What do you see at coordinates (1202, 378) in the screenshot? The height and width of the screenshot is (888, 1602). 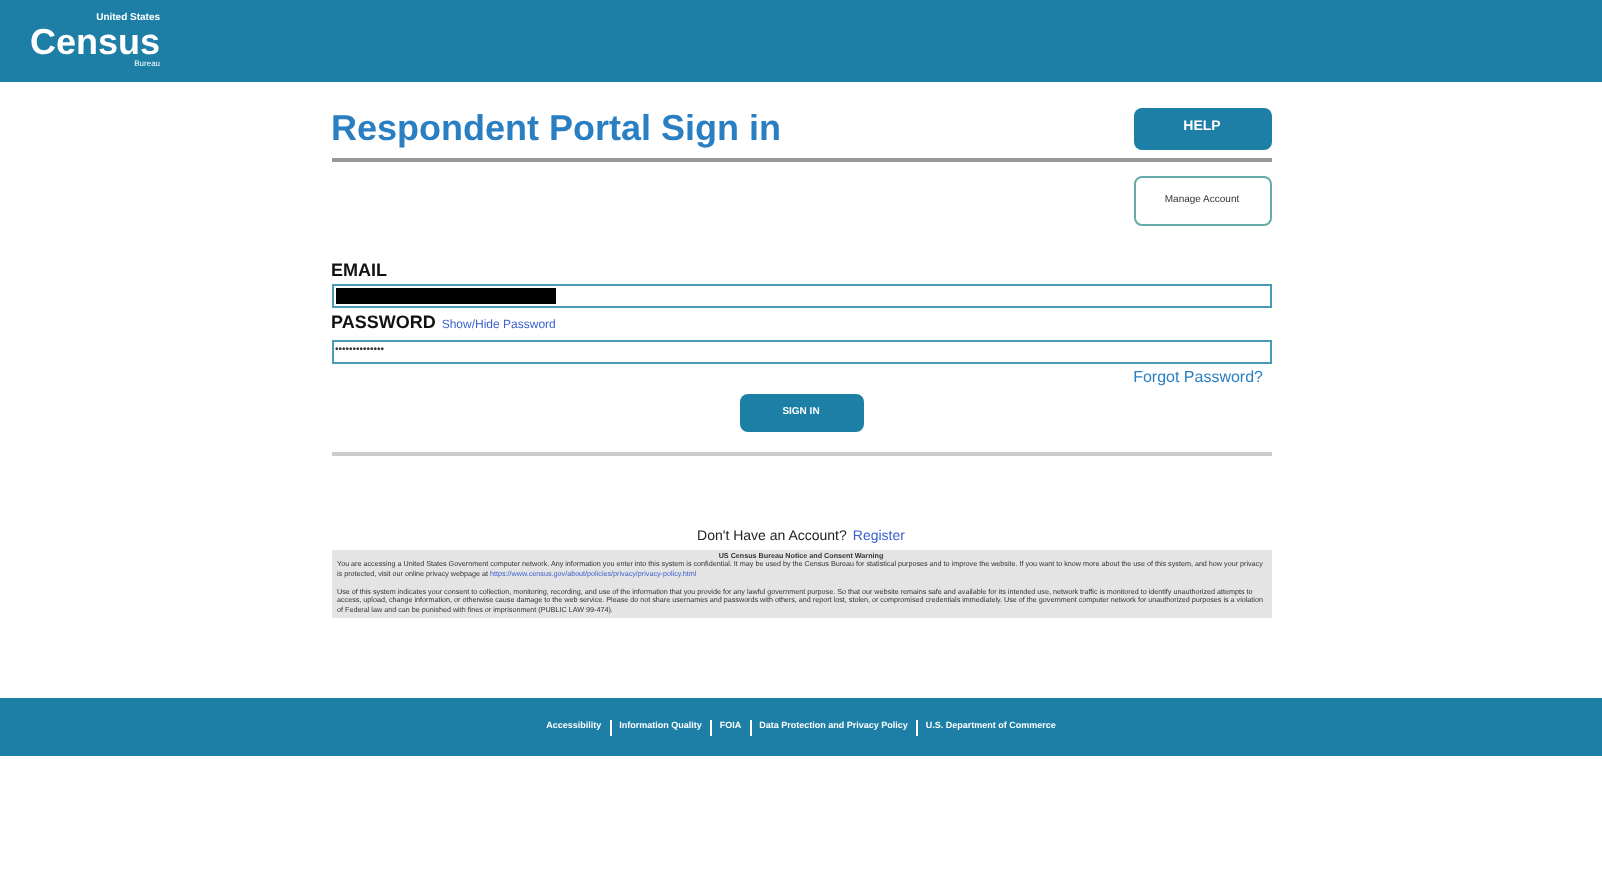 I see `forgot-password-link: Forgot Password?` at bounding box center [1202, 378].